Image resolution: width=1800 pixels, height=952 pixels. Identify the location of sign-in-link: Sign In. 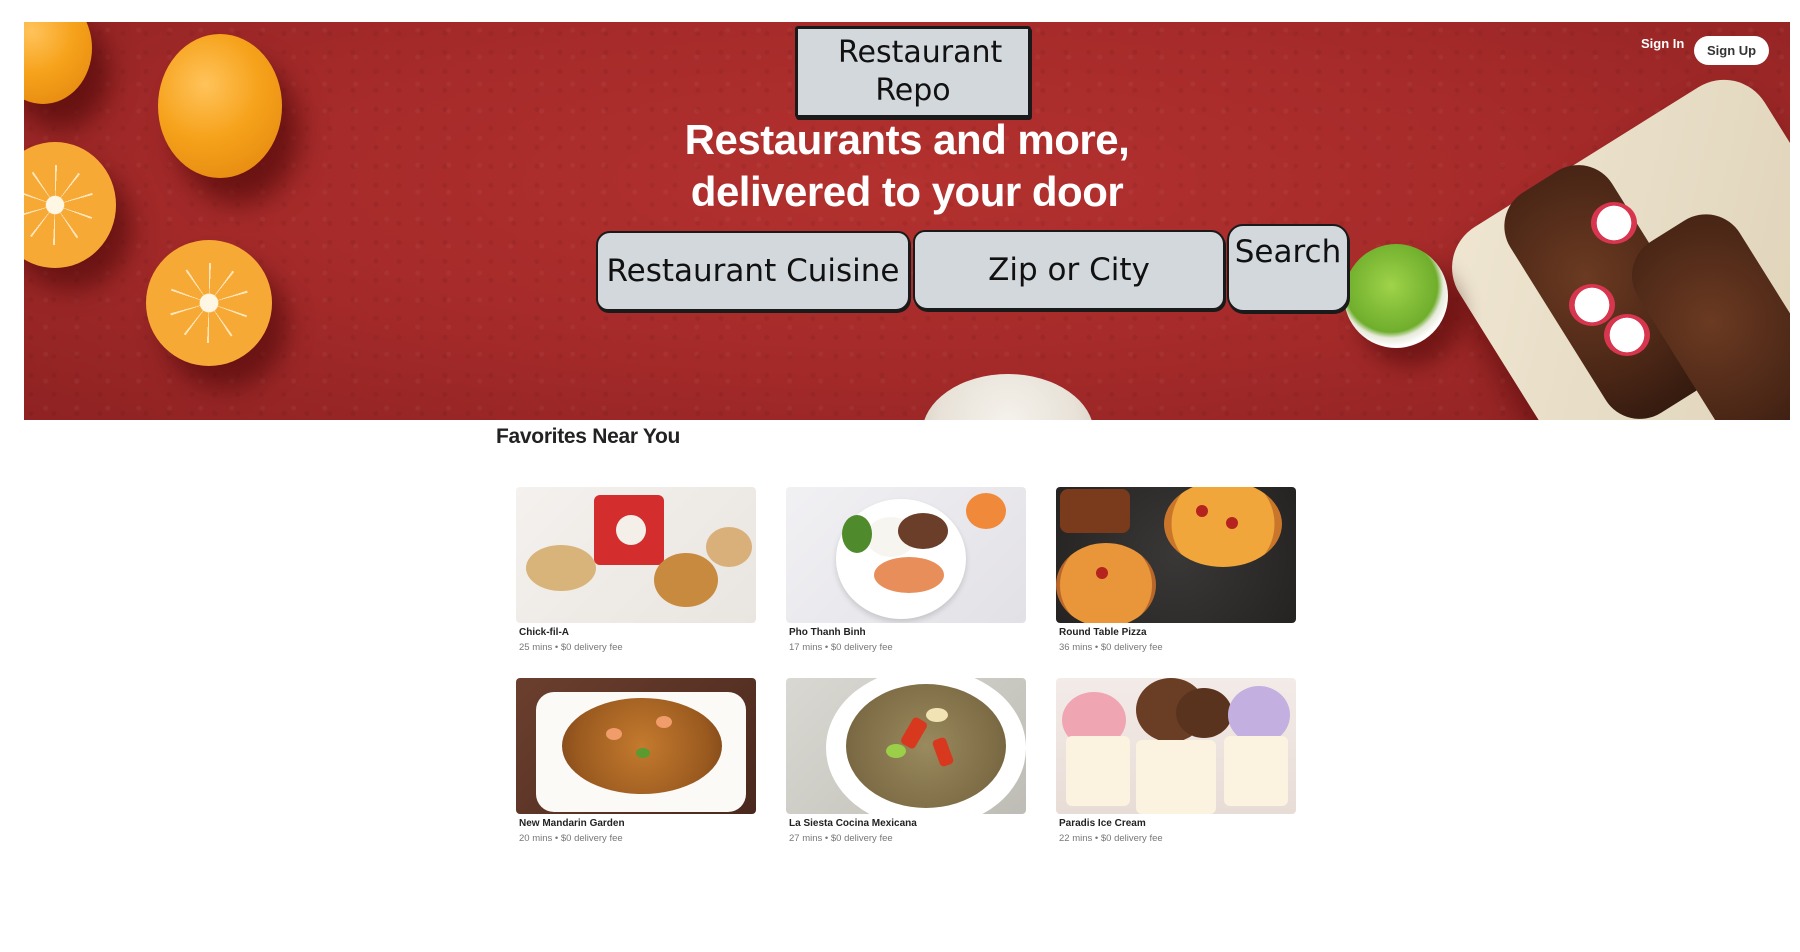
(1662, 43).